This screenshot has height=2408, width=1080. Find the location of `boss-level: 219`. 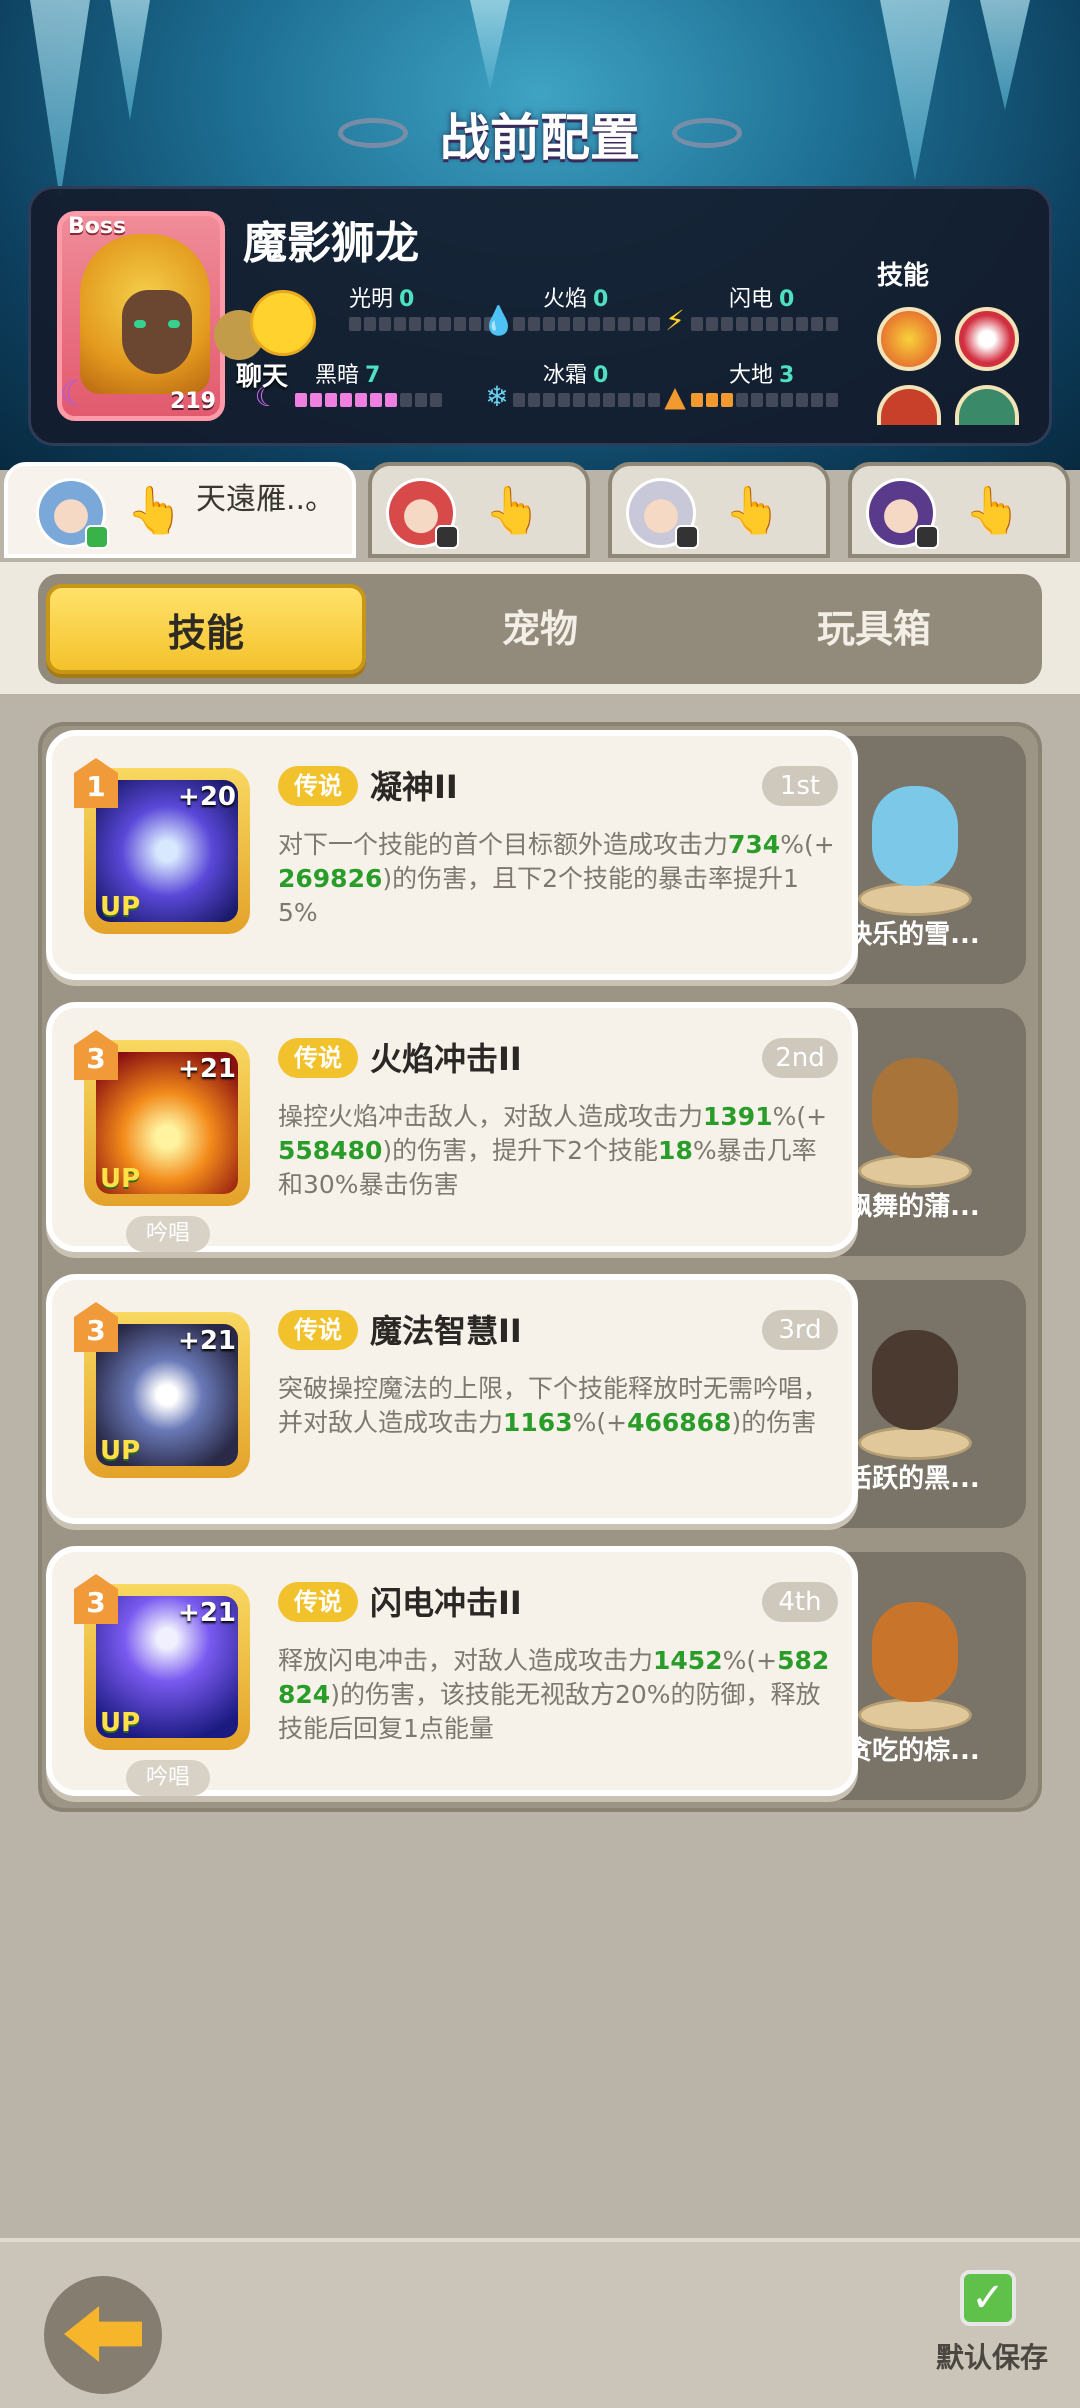

boss-level: 219 is located at coordinates (193, 401).